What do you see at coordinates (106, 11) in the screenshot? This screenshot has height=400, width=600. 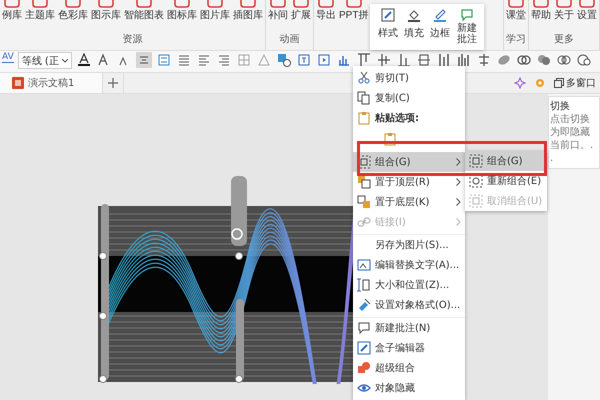 I see `ribbon-button: 图示库` at bounding box center [106, 11].